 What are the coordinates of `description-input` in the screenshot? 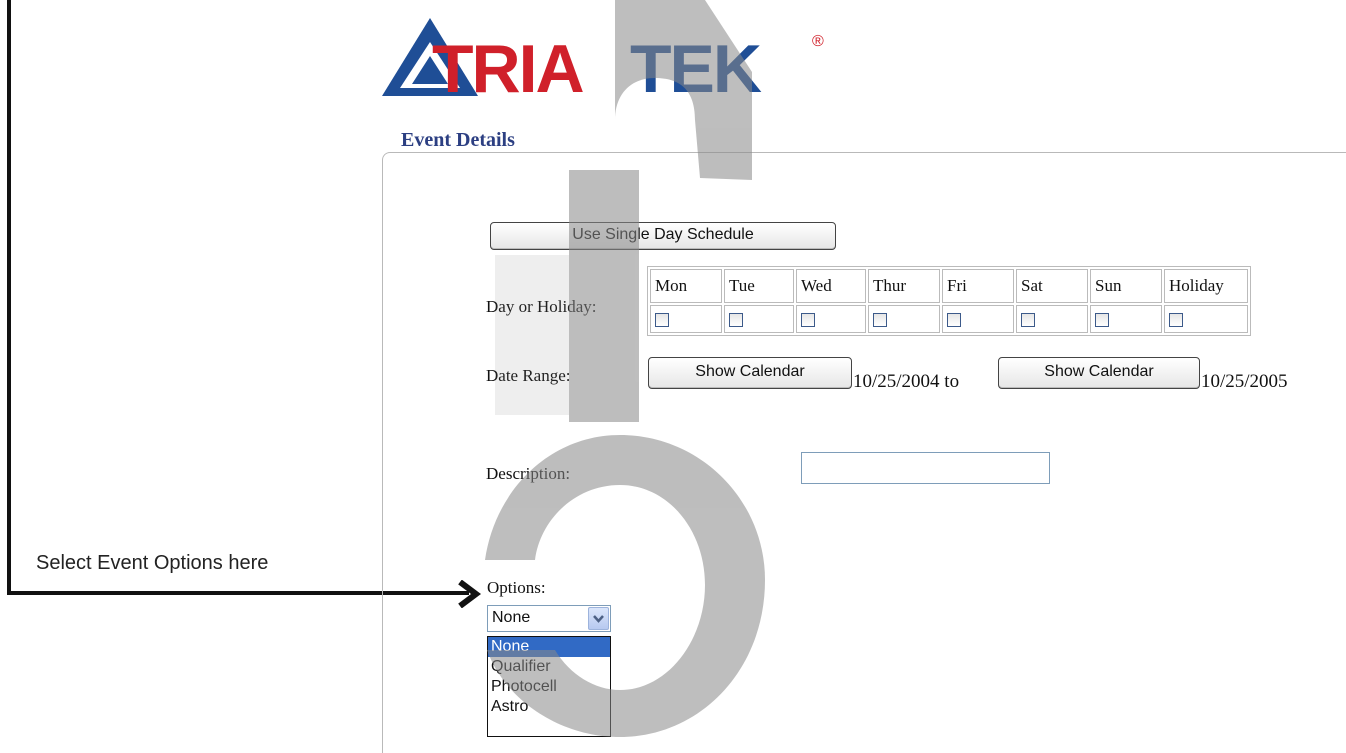 It's located at (925, 468).